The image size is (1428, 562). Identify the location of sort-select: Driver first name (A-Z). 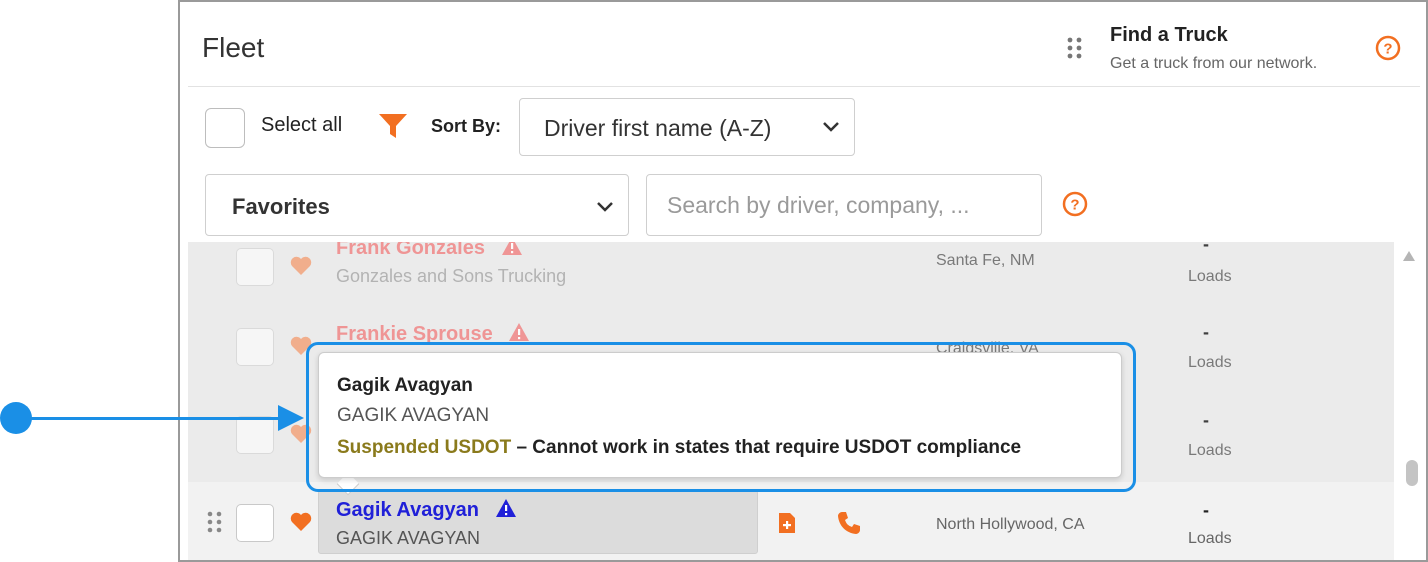
(687, 127).